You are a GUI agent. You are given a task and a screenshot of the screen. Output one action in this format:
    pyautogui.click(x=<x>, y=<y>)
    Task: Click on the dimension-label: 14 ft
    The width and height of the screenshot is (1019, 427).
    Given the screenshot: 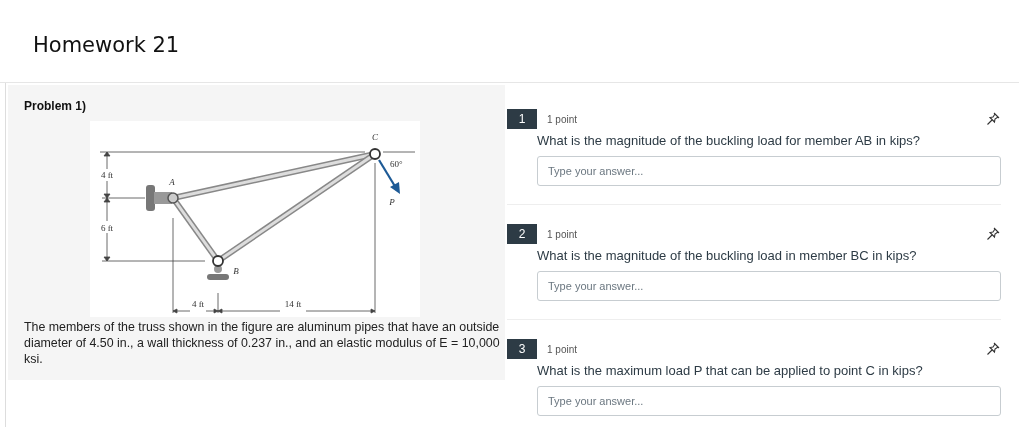 What is the action you would take?
    pyautogui.click(x=293, y=304)
    